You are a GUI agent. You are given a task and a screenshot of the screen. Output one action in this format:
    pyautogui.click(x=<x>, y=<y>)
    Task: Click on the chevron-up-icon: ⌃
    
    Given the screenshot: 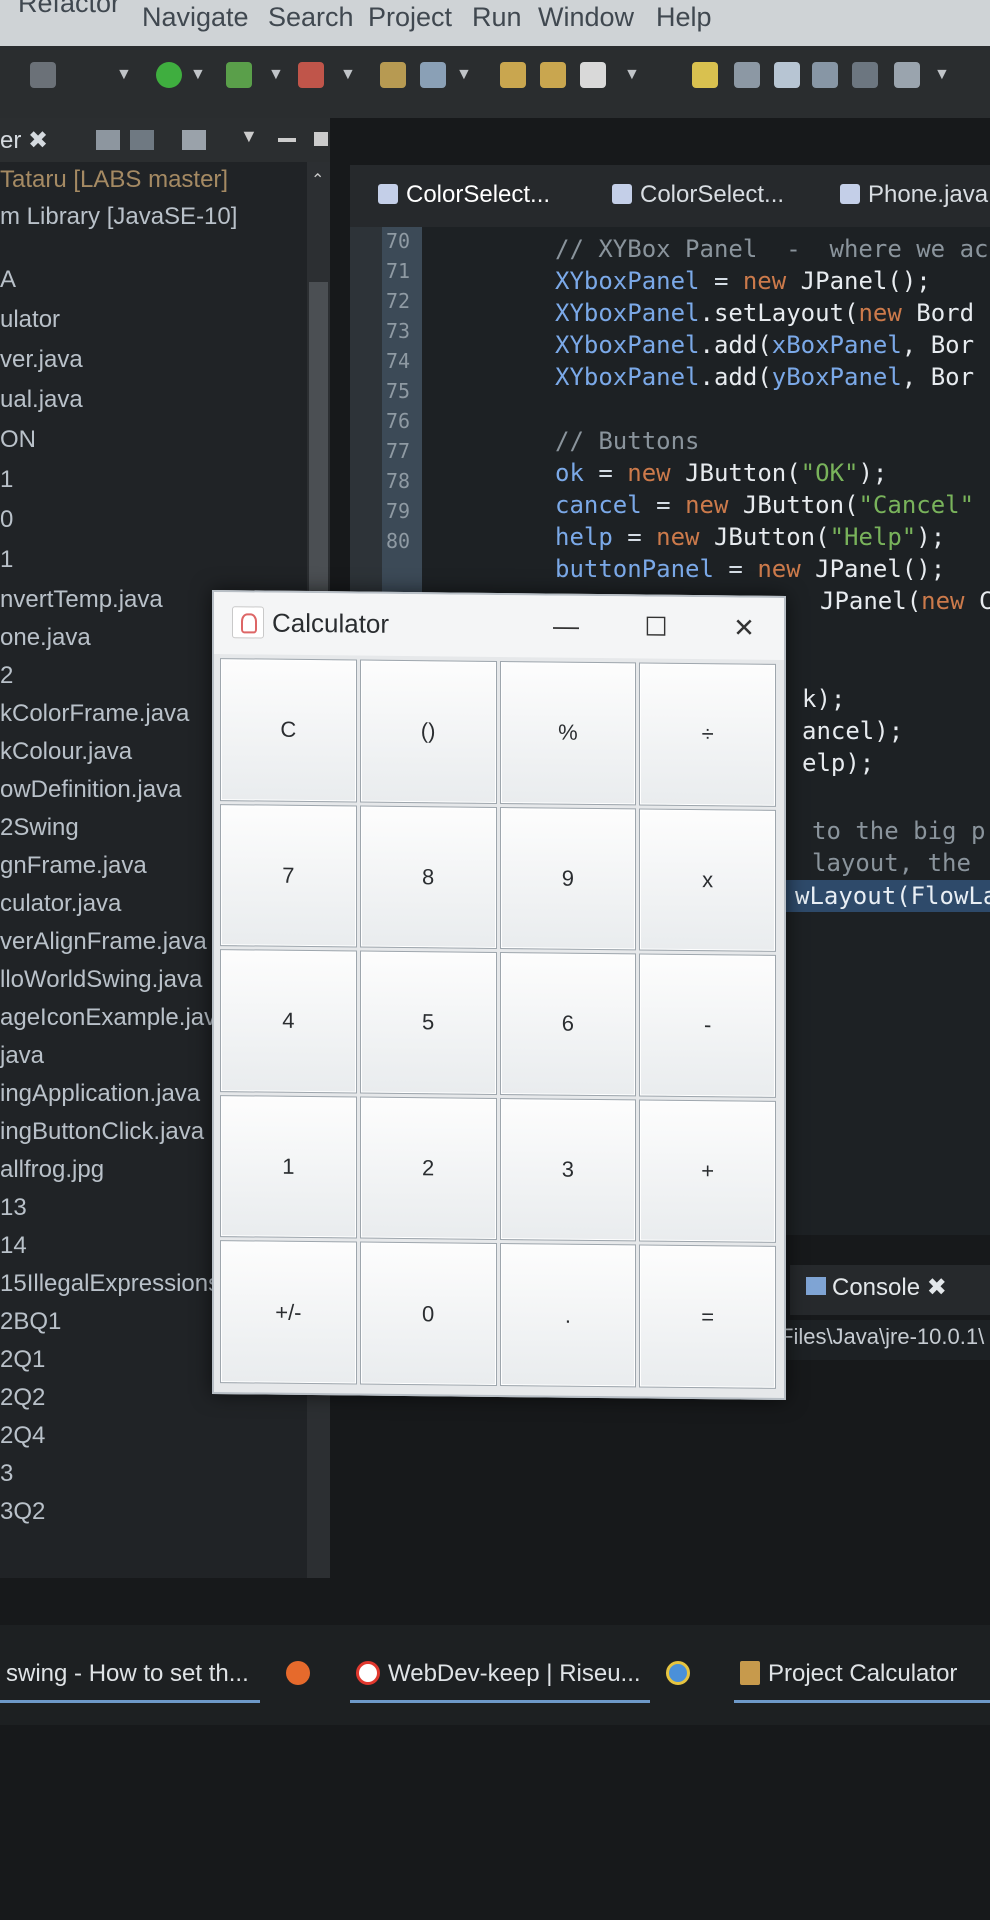 What is the action you would take?
    pyautogui.click(x=317, y=180)
    